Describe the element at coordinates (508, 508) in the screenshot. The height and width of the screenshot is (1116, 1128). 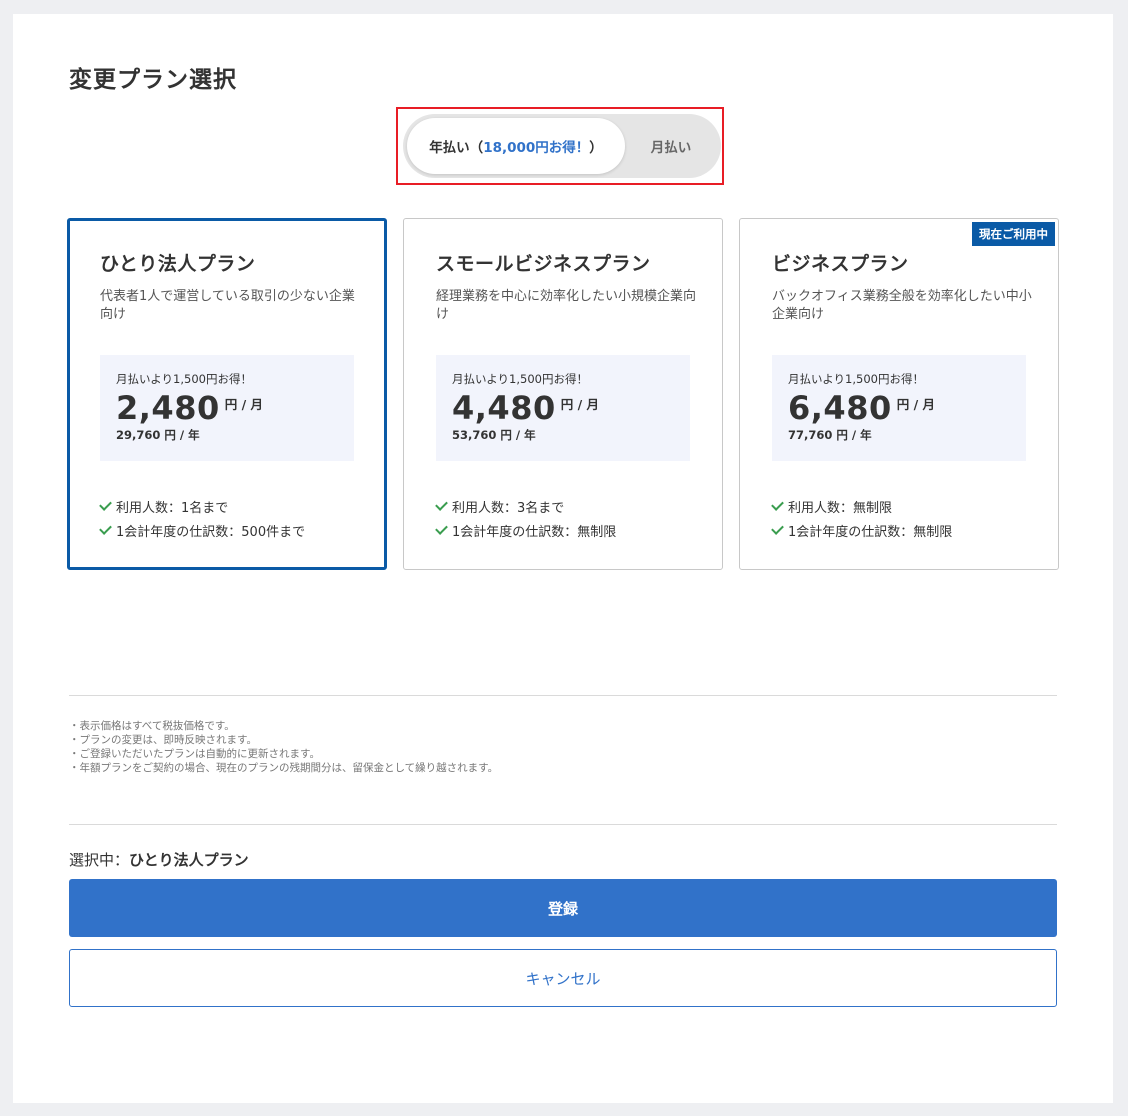
I see `feature-text: 利用人数：3名まで` at that location.